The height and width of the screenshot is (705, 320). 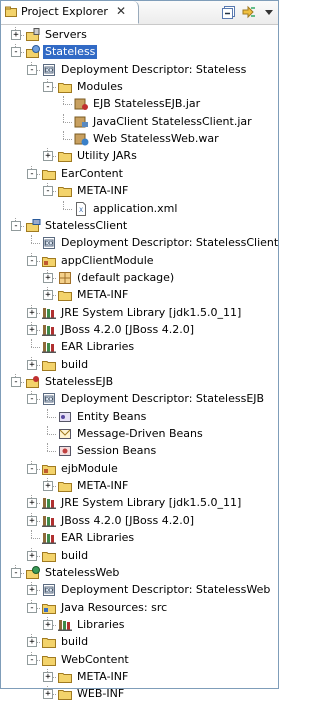 I want to click on tree-item-java-resources-src: - Java Resources: src, so click(x=139, y=608).